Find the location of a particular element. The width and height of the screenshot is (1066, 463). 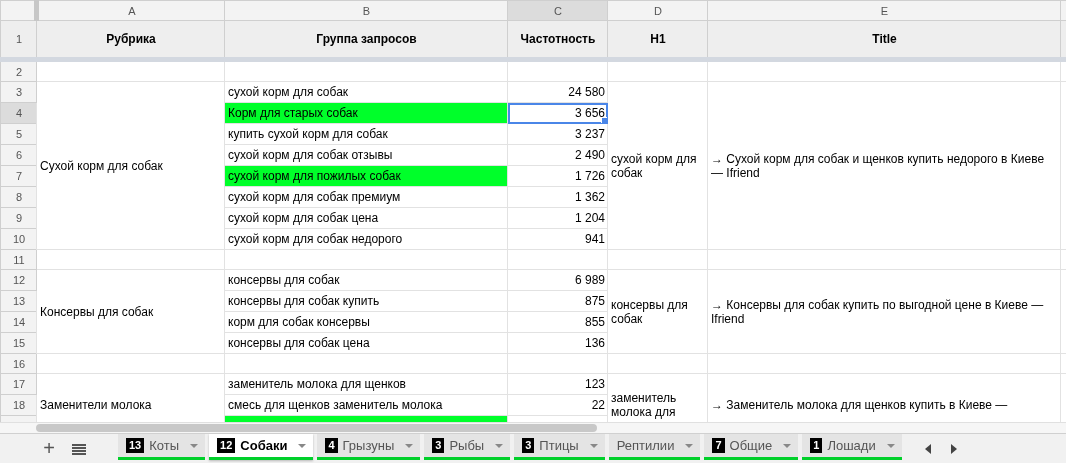

column-header: C is located at coordinates (557, 10).